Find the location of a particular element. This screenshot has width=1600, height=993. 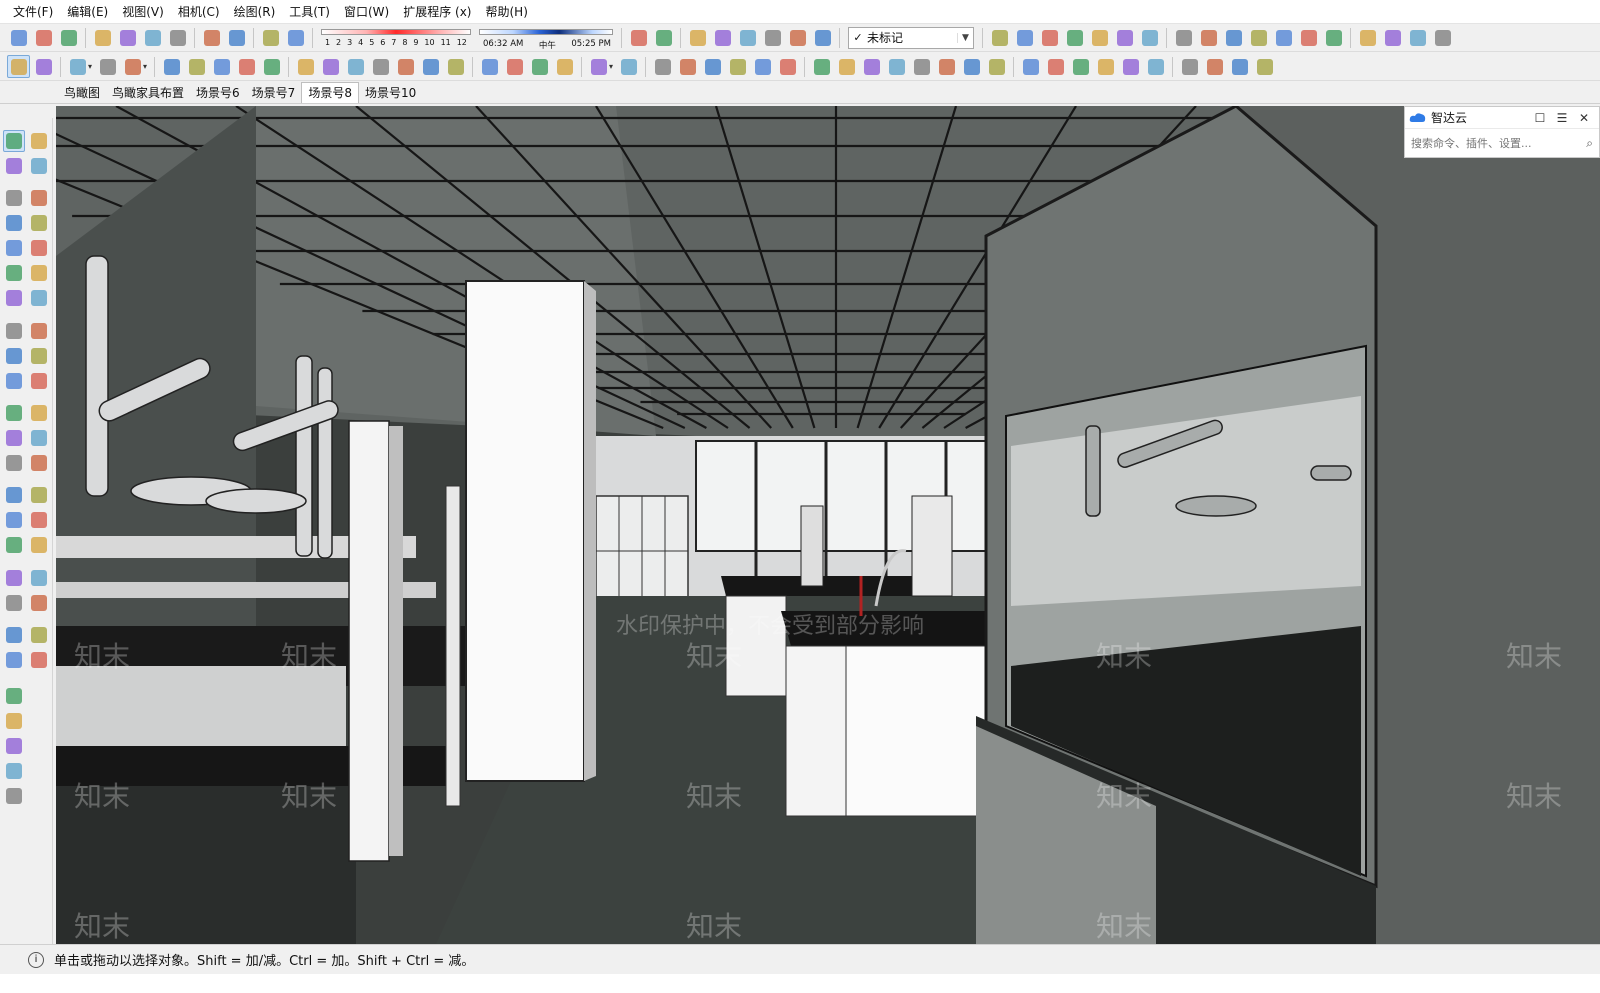

back-view-button is located at coordinates (1124, 37).